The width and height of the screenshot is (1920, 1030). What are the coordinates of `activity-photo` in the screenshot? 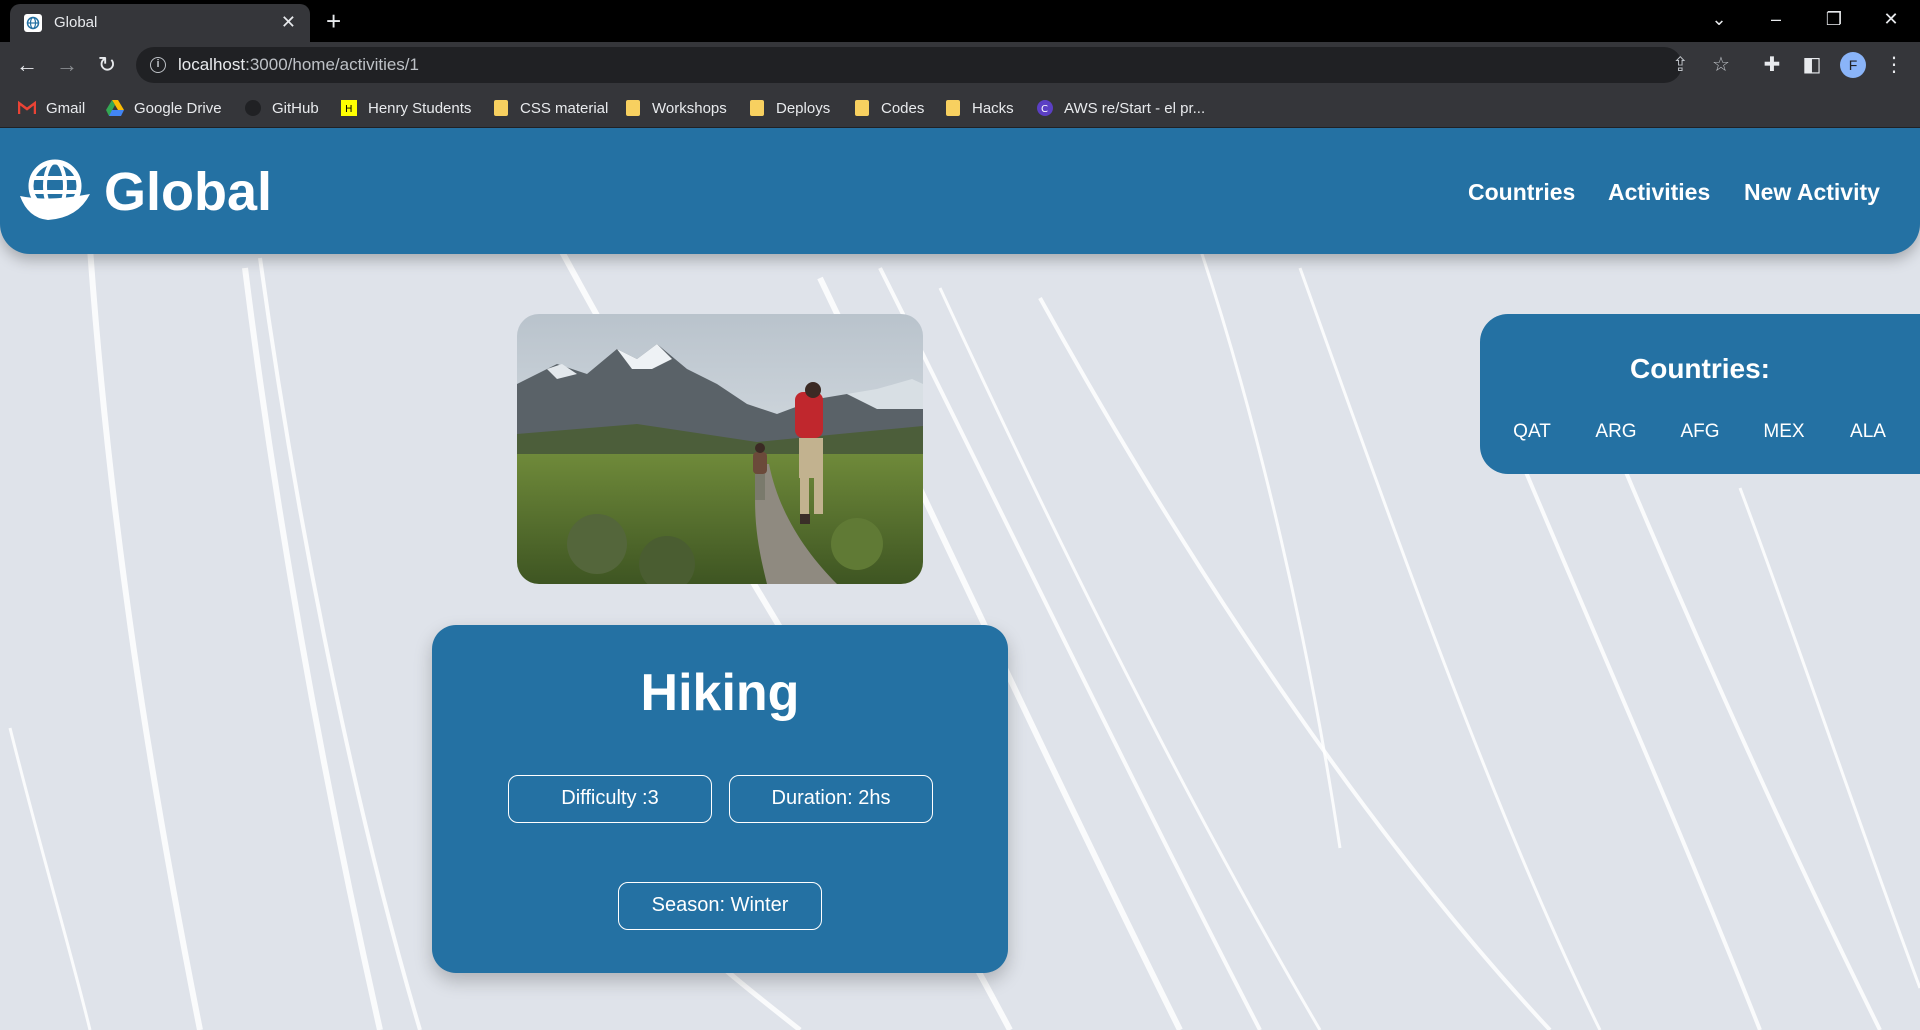 It's located at (720, 449).